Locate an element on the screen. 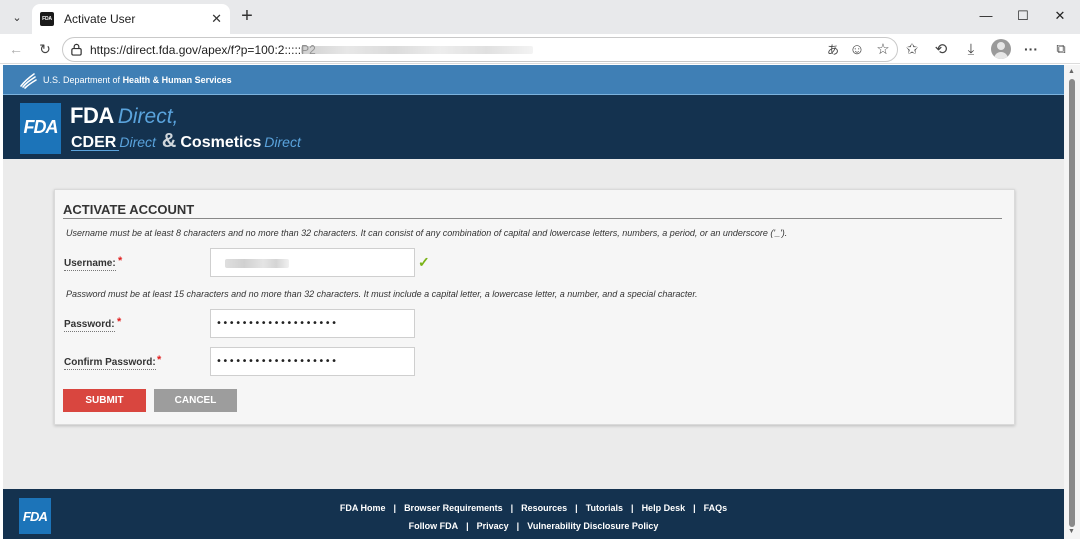 Image resolution: width=1080 pixels, height=539 pixels. footer-link-faqs: FAQs is located at coordinates (716, 508).